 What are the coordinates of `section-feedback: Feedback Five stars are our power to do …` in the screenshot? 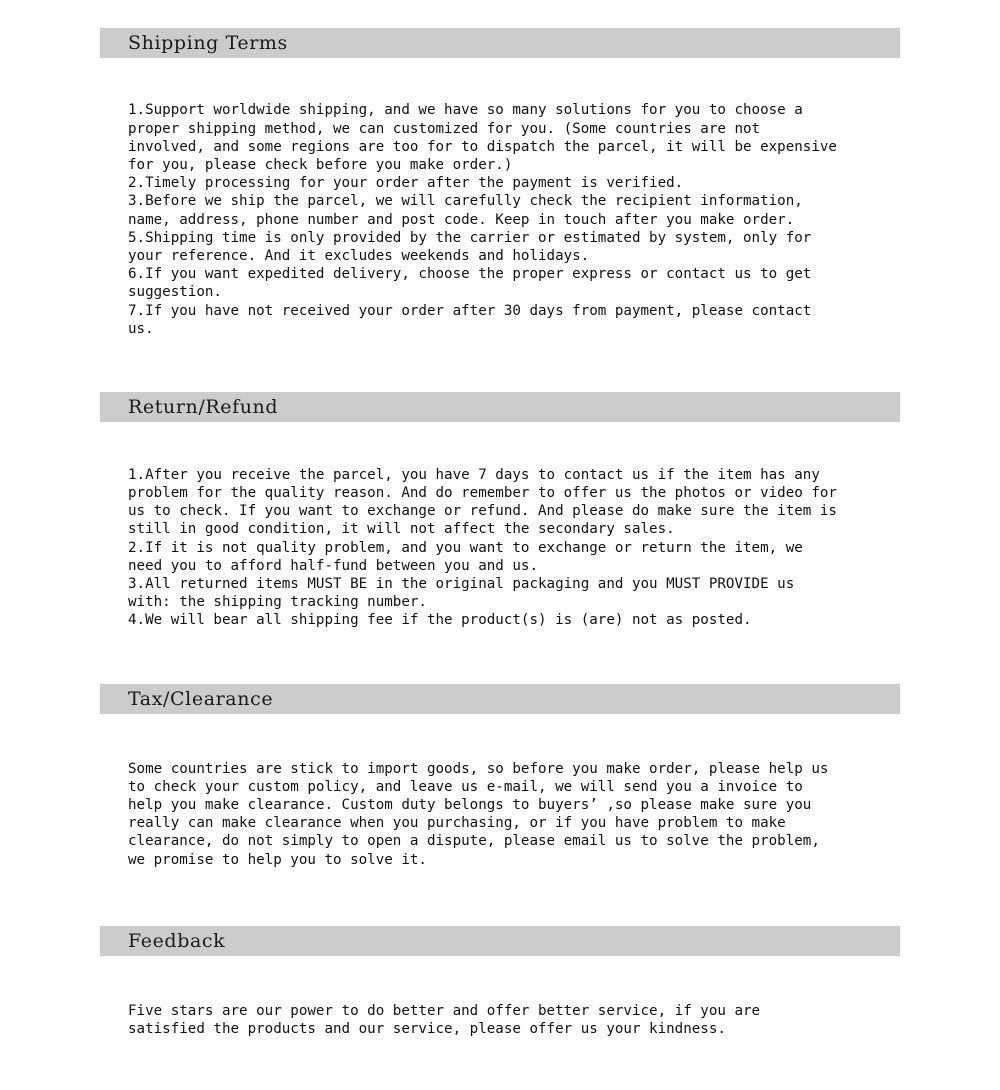 It's located at (500, 1000).